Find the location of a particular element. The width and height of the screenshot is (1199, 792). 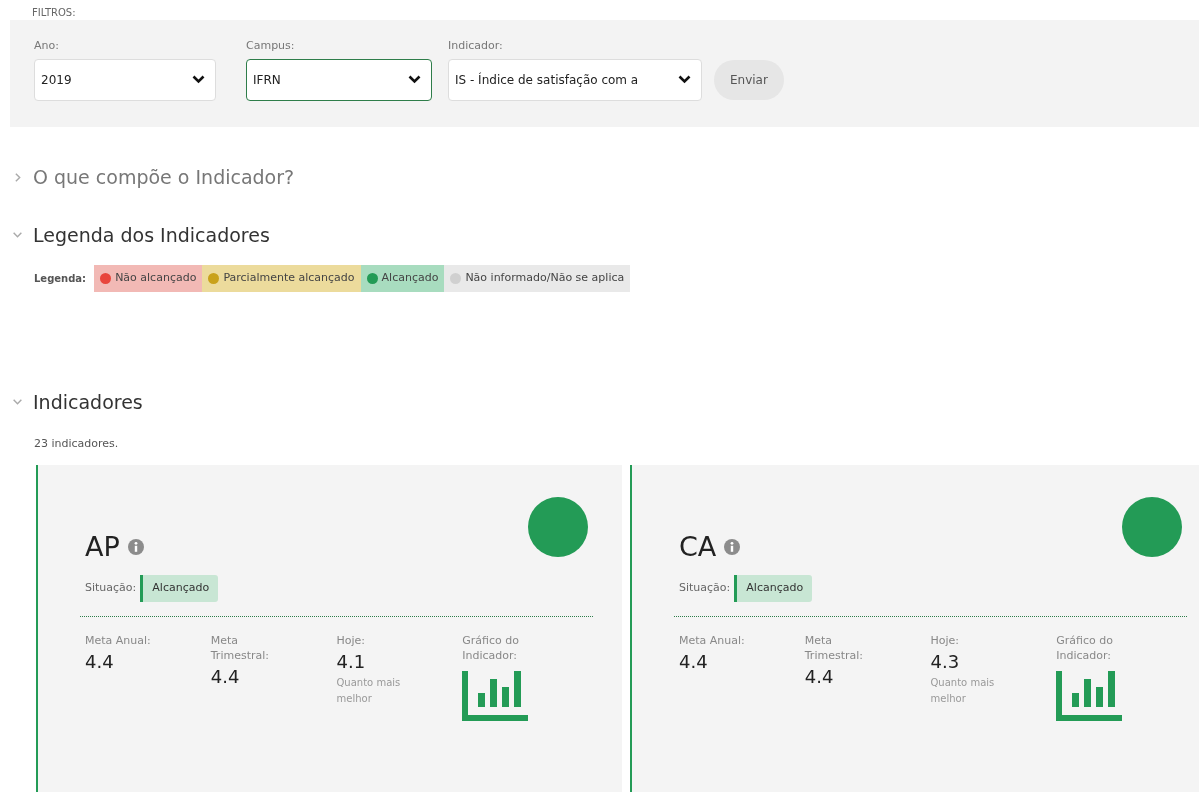

section-title: Indicadores is located at coordinates (88, 401).